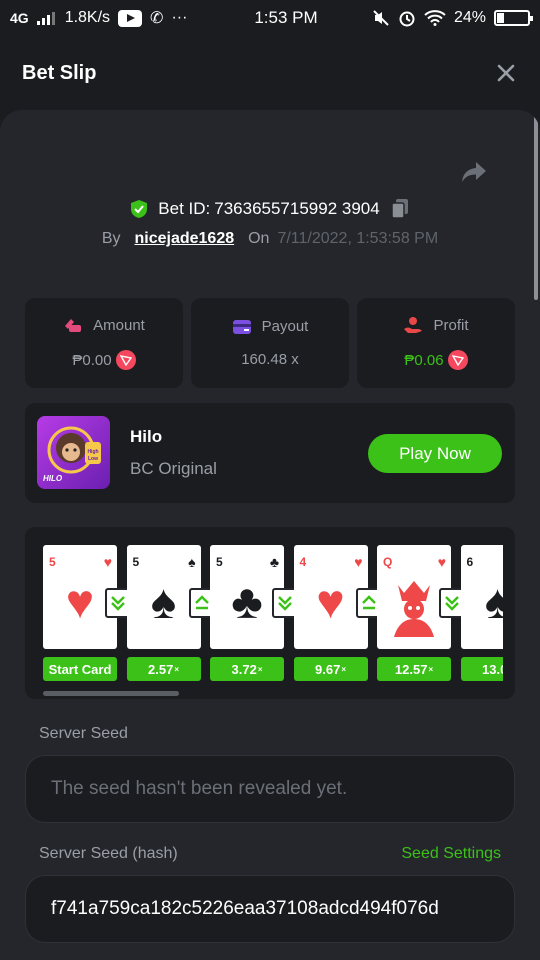 This screenshot has height=960, width=540. I want to click on battery-icon, so click(513, 18).